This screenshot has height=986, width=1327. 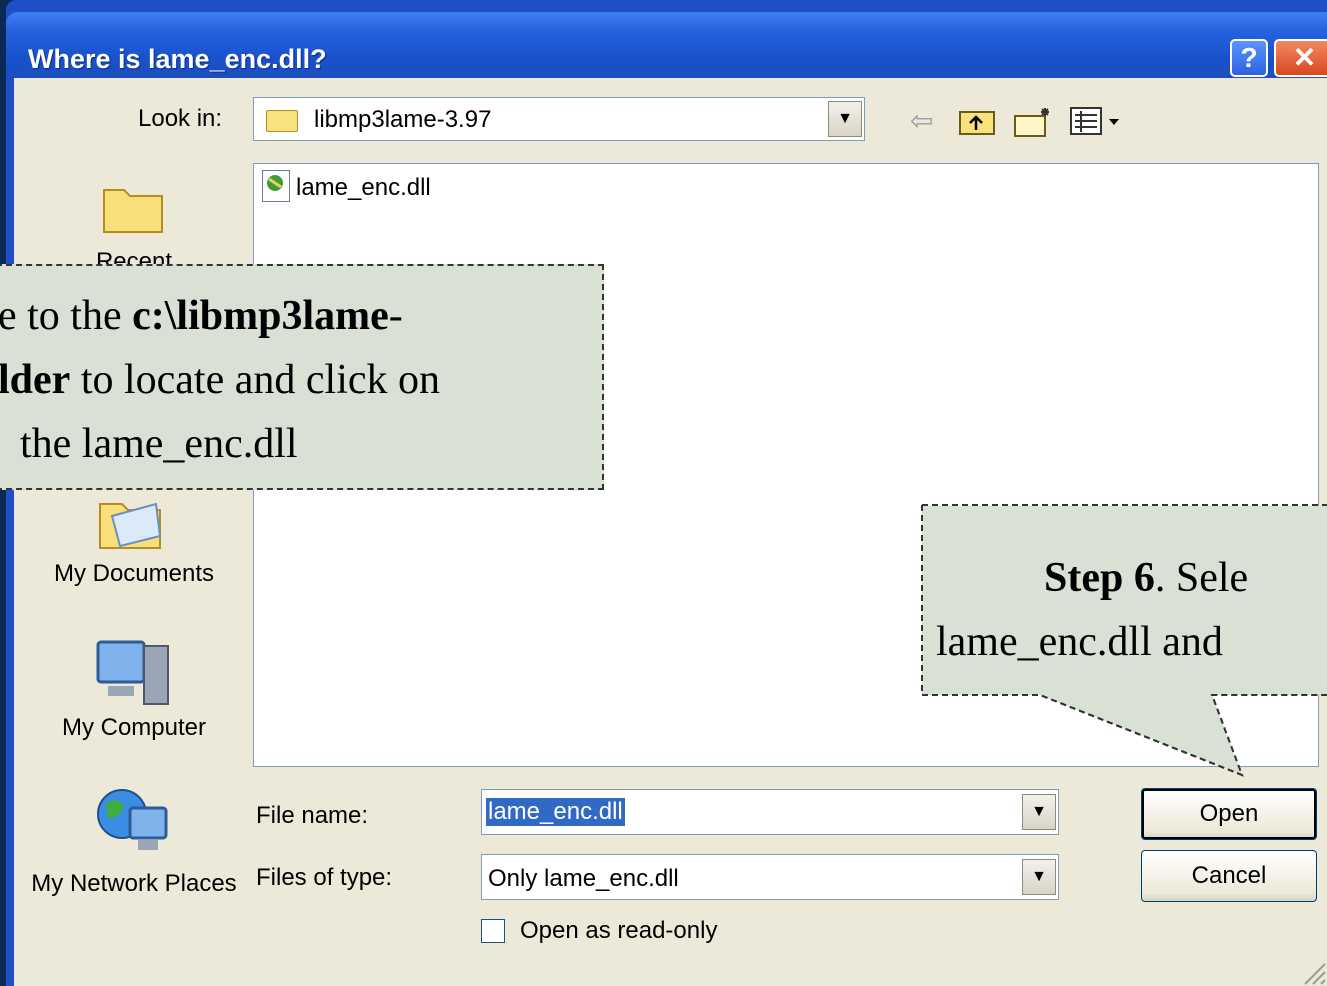 I want to click on my-computer-icon, so click(x=134, y=674).